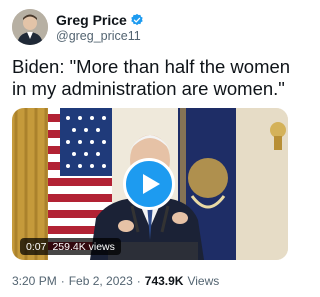  Describe the element at coordinates (98, 36) in the screenshot. I see `author-handle: @greg_price11` at that location.